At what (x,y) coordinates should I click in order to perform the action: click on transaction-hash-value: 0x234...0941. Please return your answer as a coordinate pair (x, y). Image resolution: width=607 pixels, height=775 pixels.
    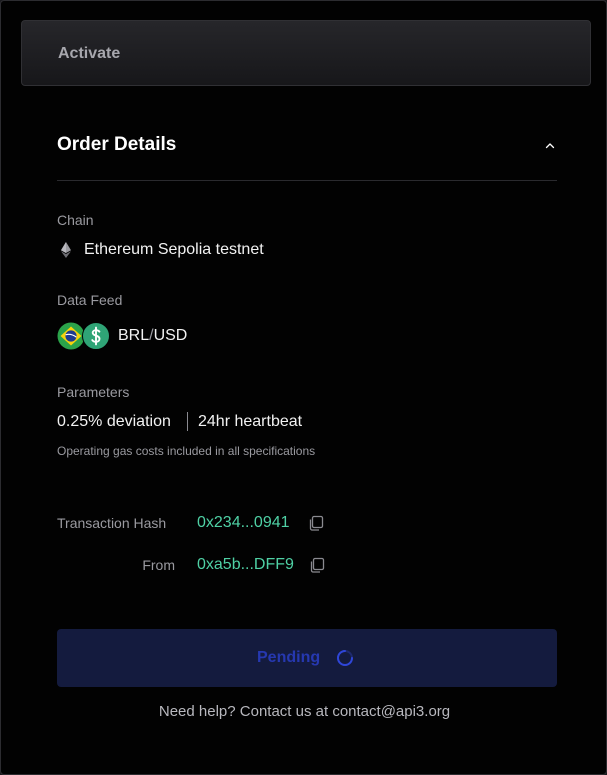
    Looking at the image, I should click on (243, 523).